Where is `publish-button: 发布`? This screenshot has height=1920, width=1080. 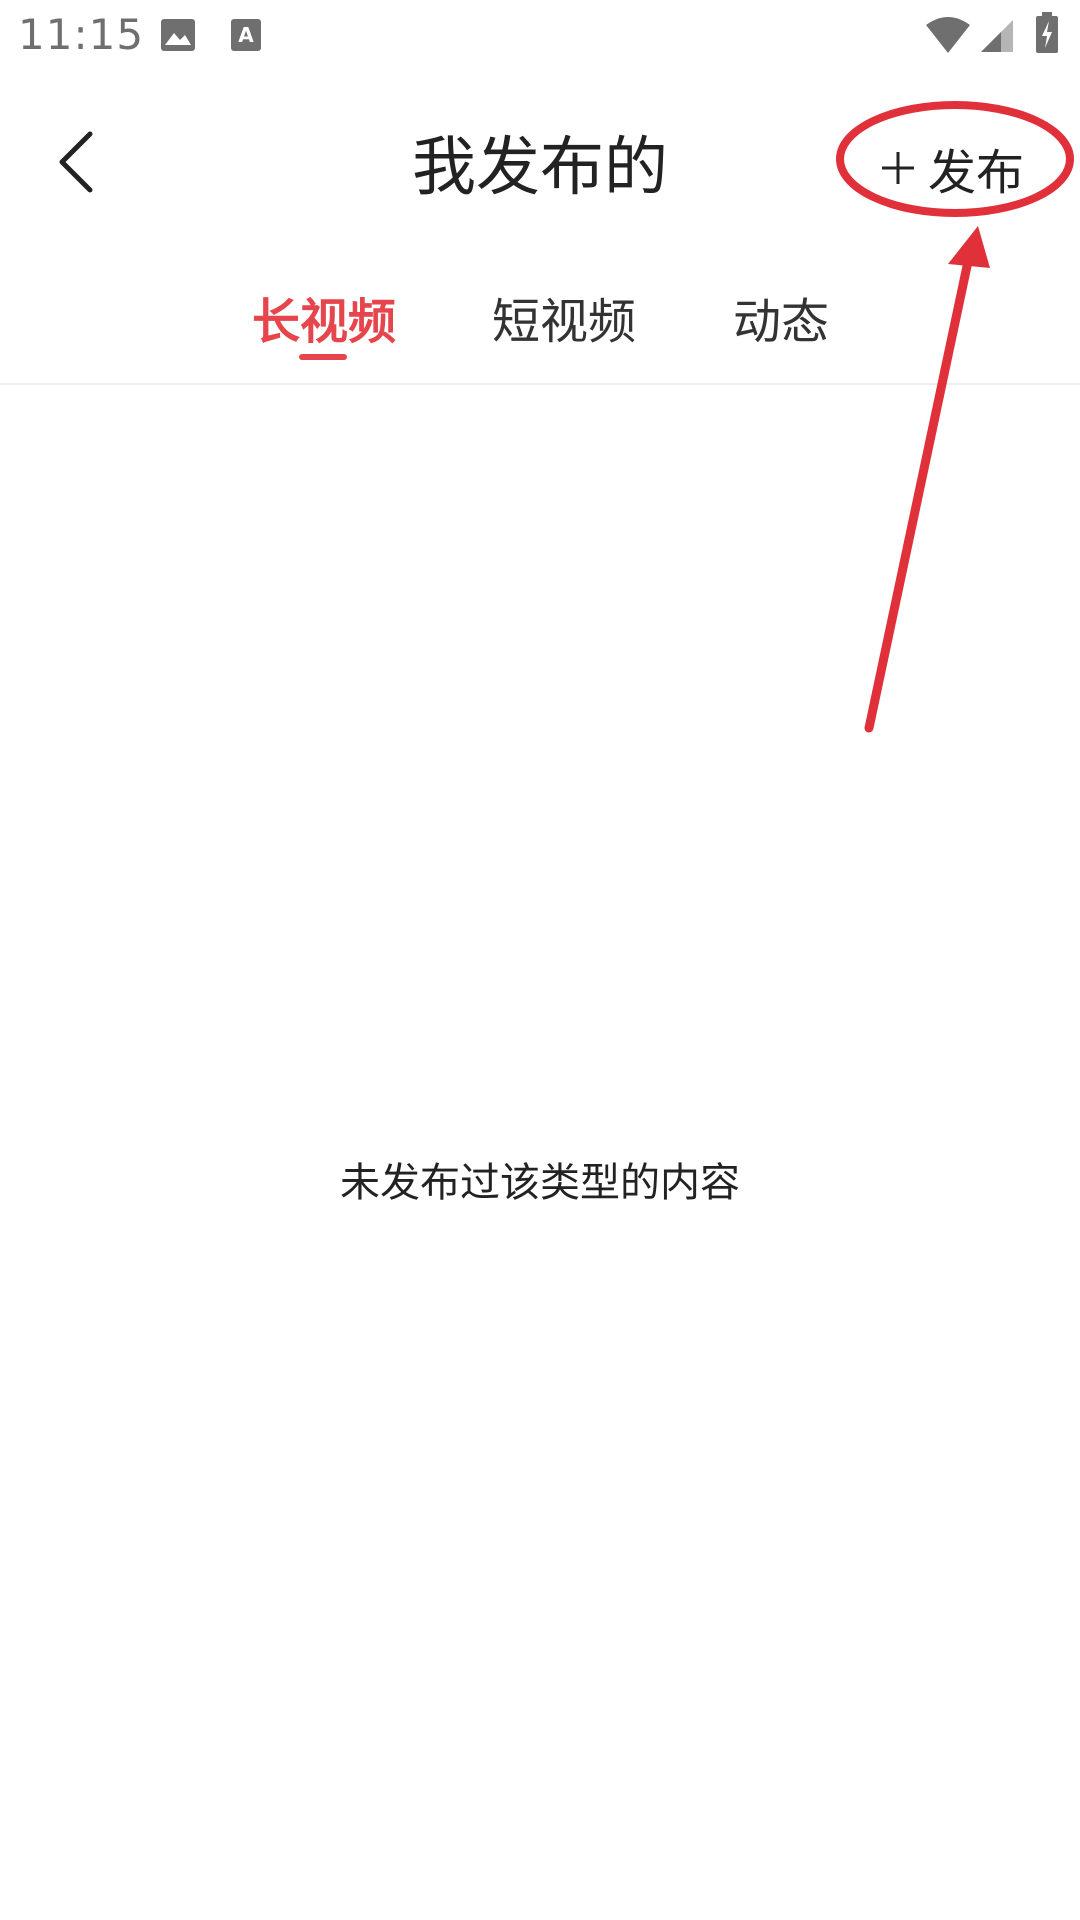 publish-button: 发布 is located at coordinates (952, 168).